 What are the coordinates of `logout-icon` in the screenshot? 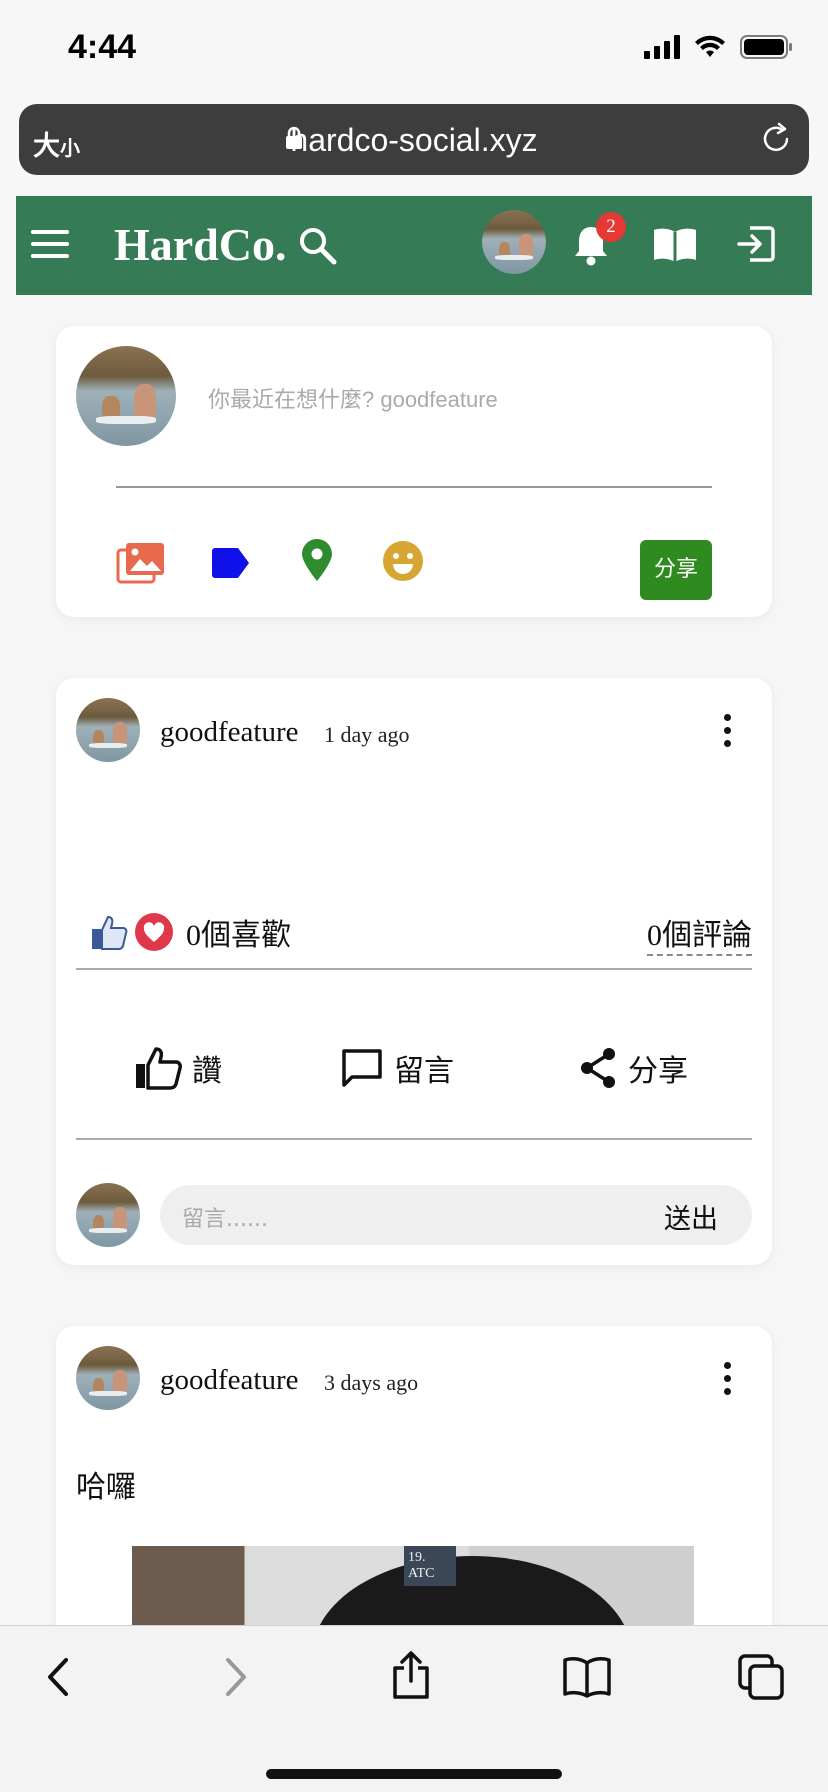 It's located at (756, 244).